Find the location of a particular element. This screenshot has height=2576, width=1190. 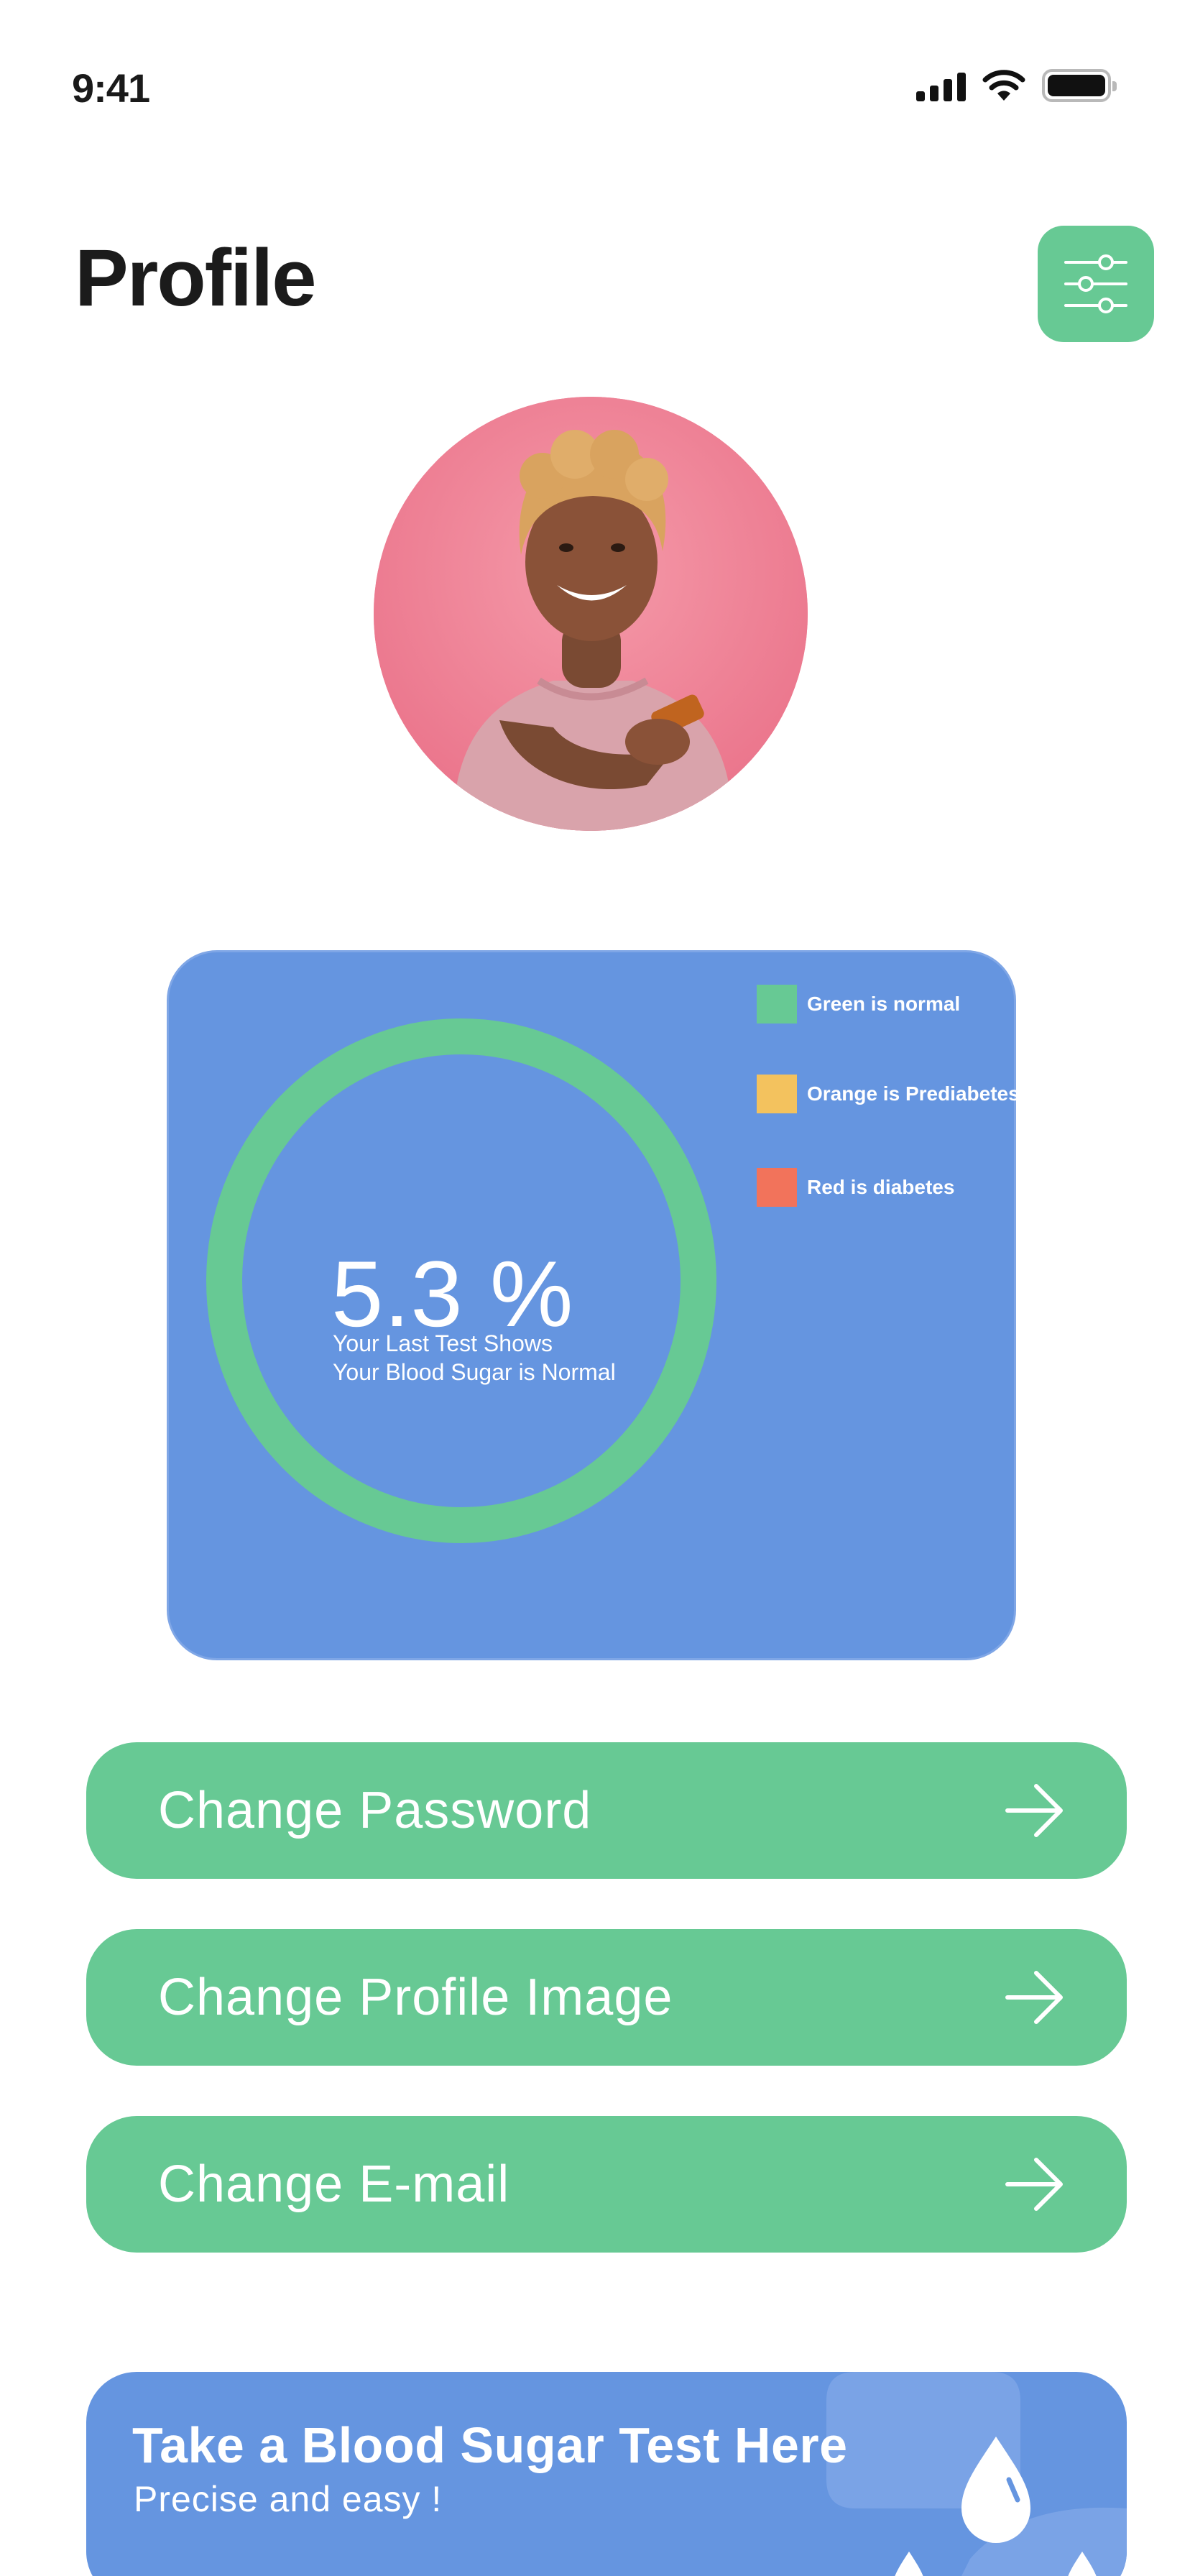

page-title: Profile is located at coordinates (196, 278).